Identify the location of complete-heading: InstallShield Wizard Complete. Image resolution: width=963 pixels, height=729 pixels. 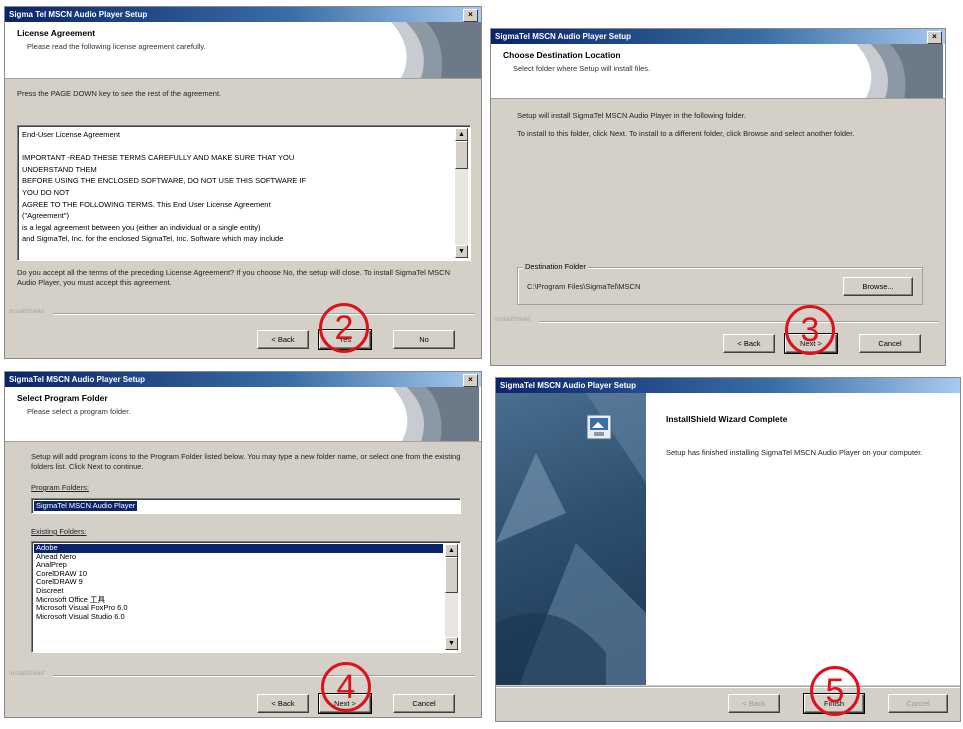
(727, 419).